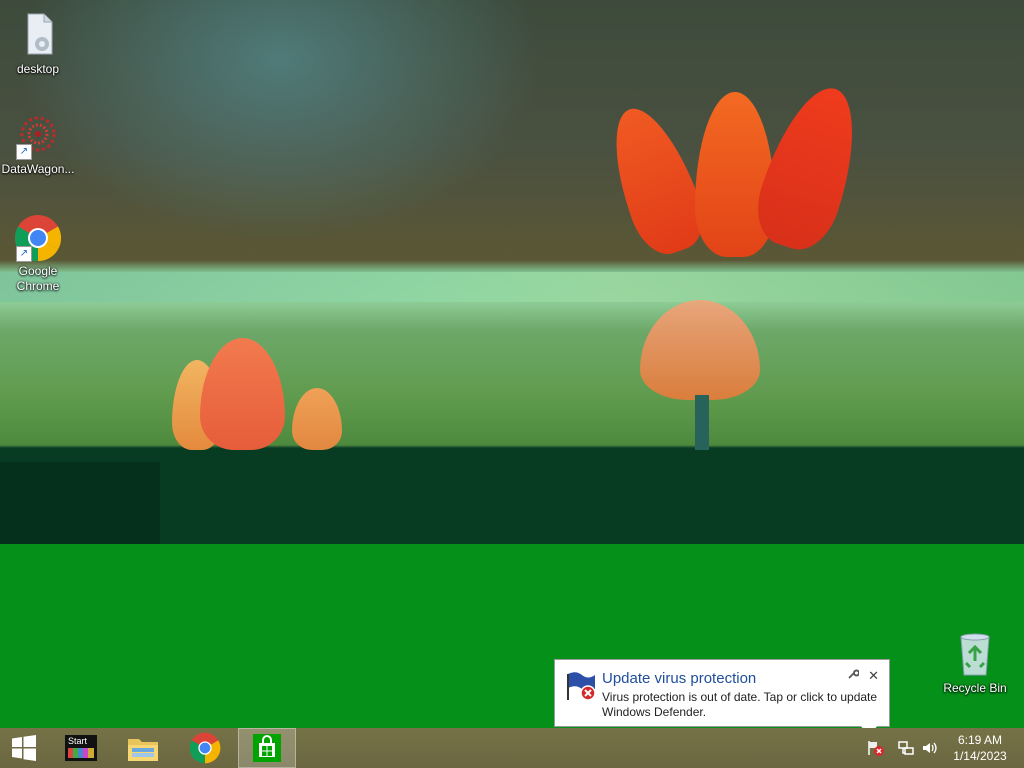 This screenshot has width=1024, height=768. Describe the element at coordinates (581, 686) in the screenshot. I see `defender-flag-icon` at that location.